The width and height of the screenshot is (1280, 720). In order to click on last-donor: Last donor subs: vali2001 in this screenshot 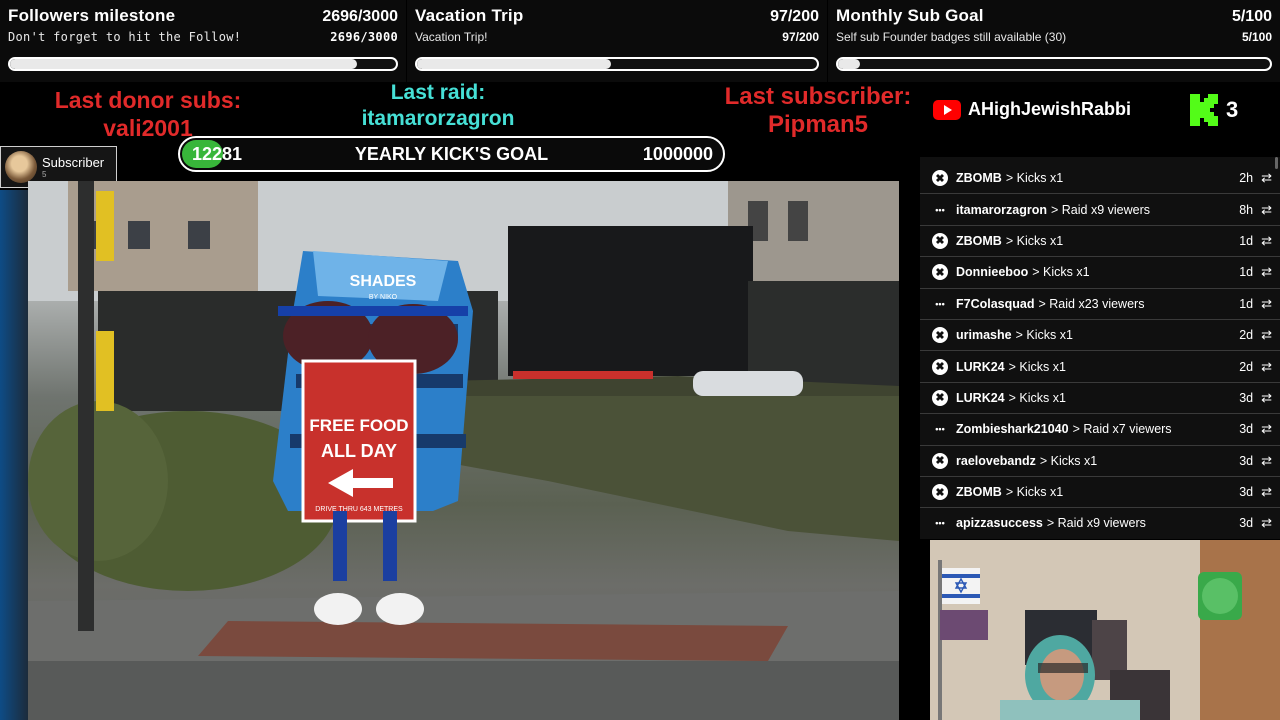, I will do `click(148, 114)`.